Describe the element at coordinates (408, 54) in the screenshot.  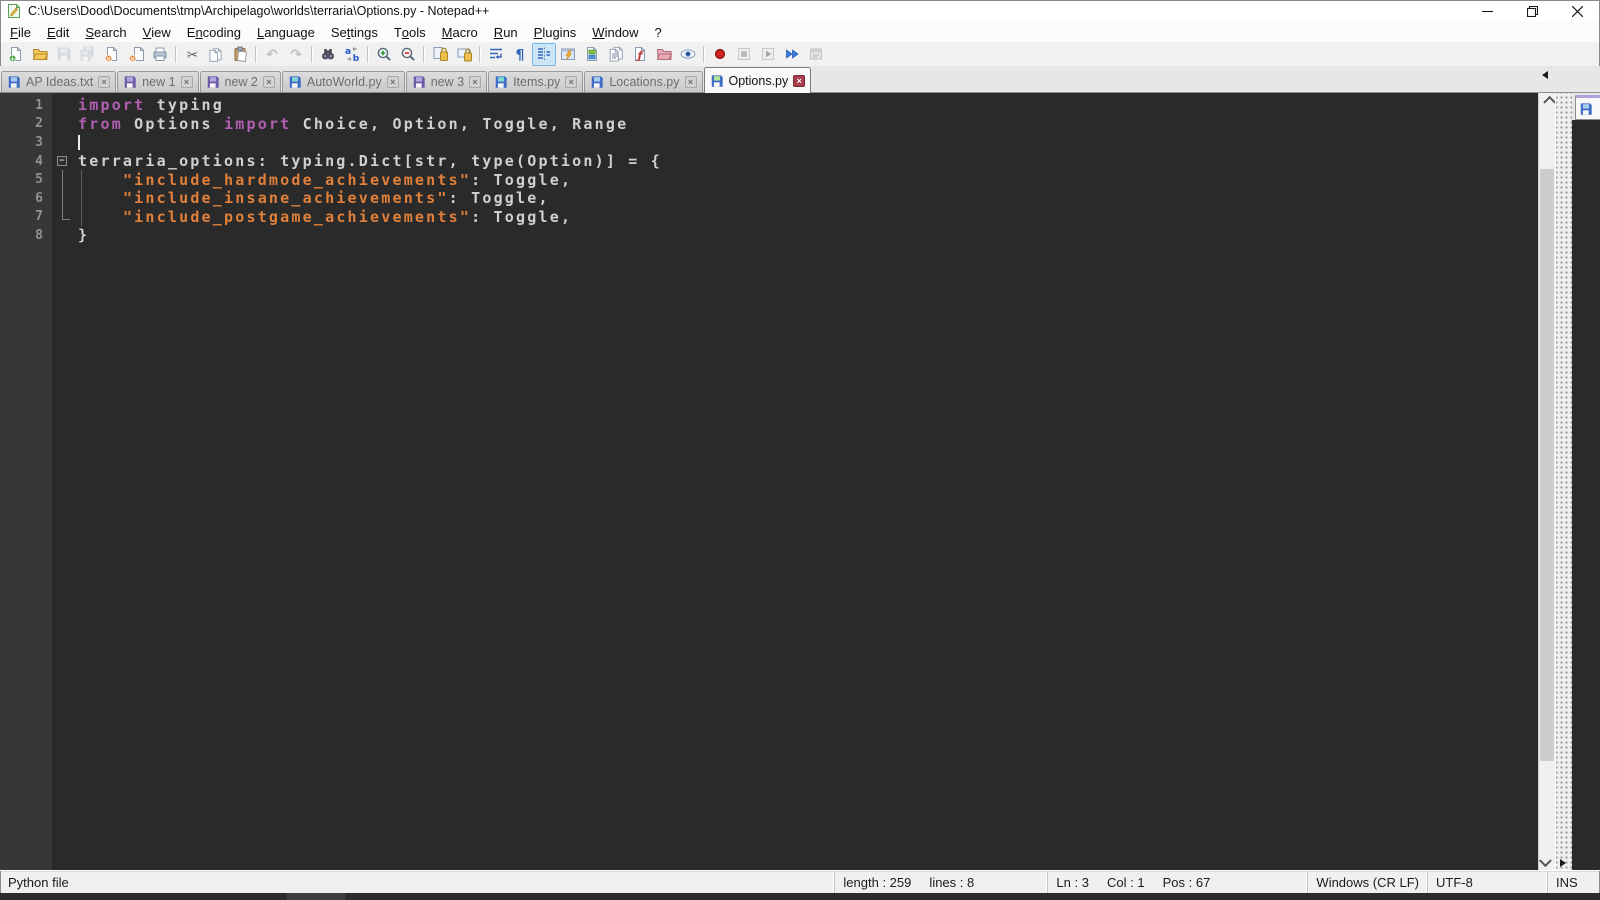
I see `zoom-out-icon` at that location.